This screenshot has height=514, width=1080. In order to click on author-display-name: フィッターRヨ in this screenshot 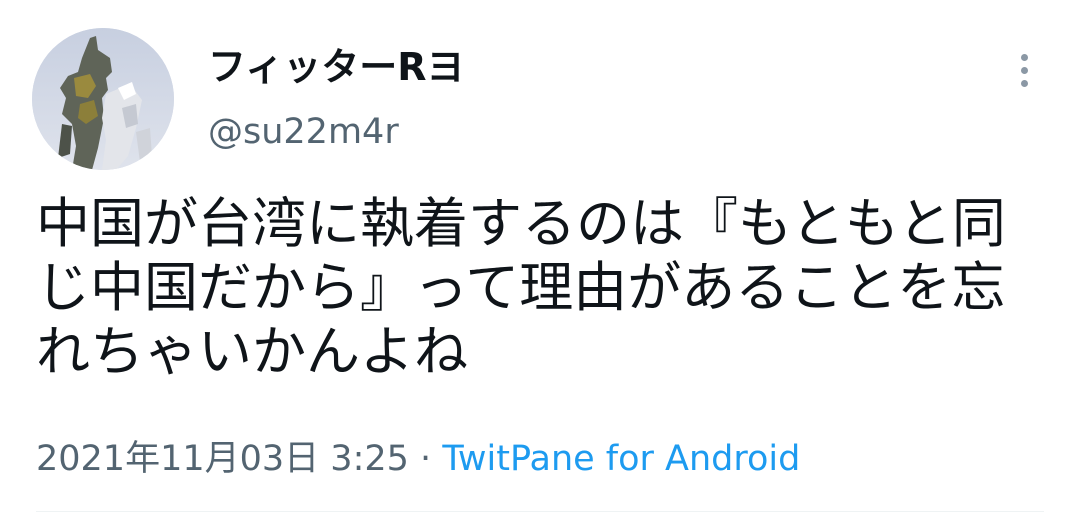, I will do `click(336, 67)`.